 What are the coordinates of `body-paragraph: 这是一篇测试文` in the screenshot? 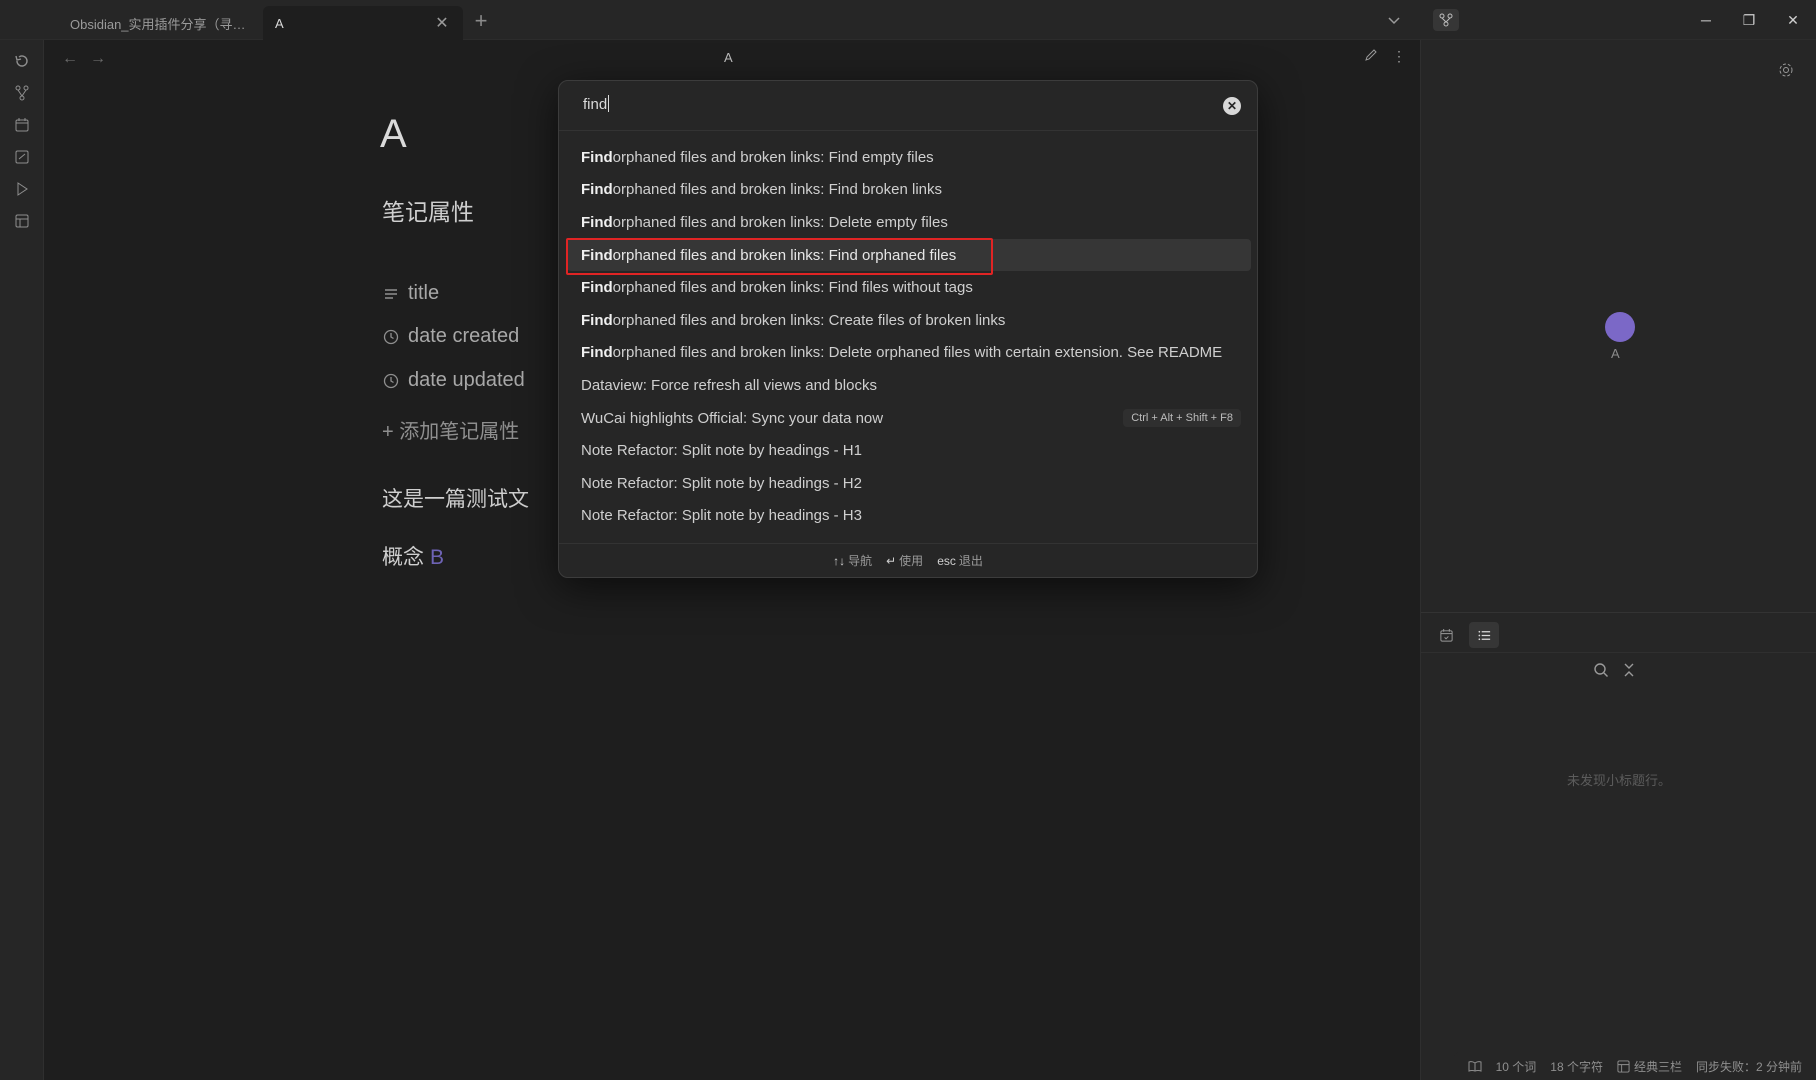 It's located at (455, 499).